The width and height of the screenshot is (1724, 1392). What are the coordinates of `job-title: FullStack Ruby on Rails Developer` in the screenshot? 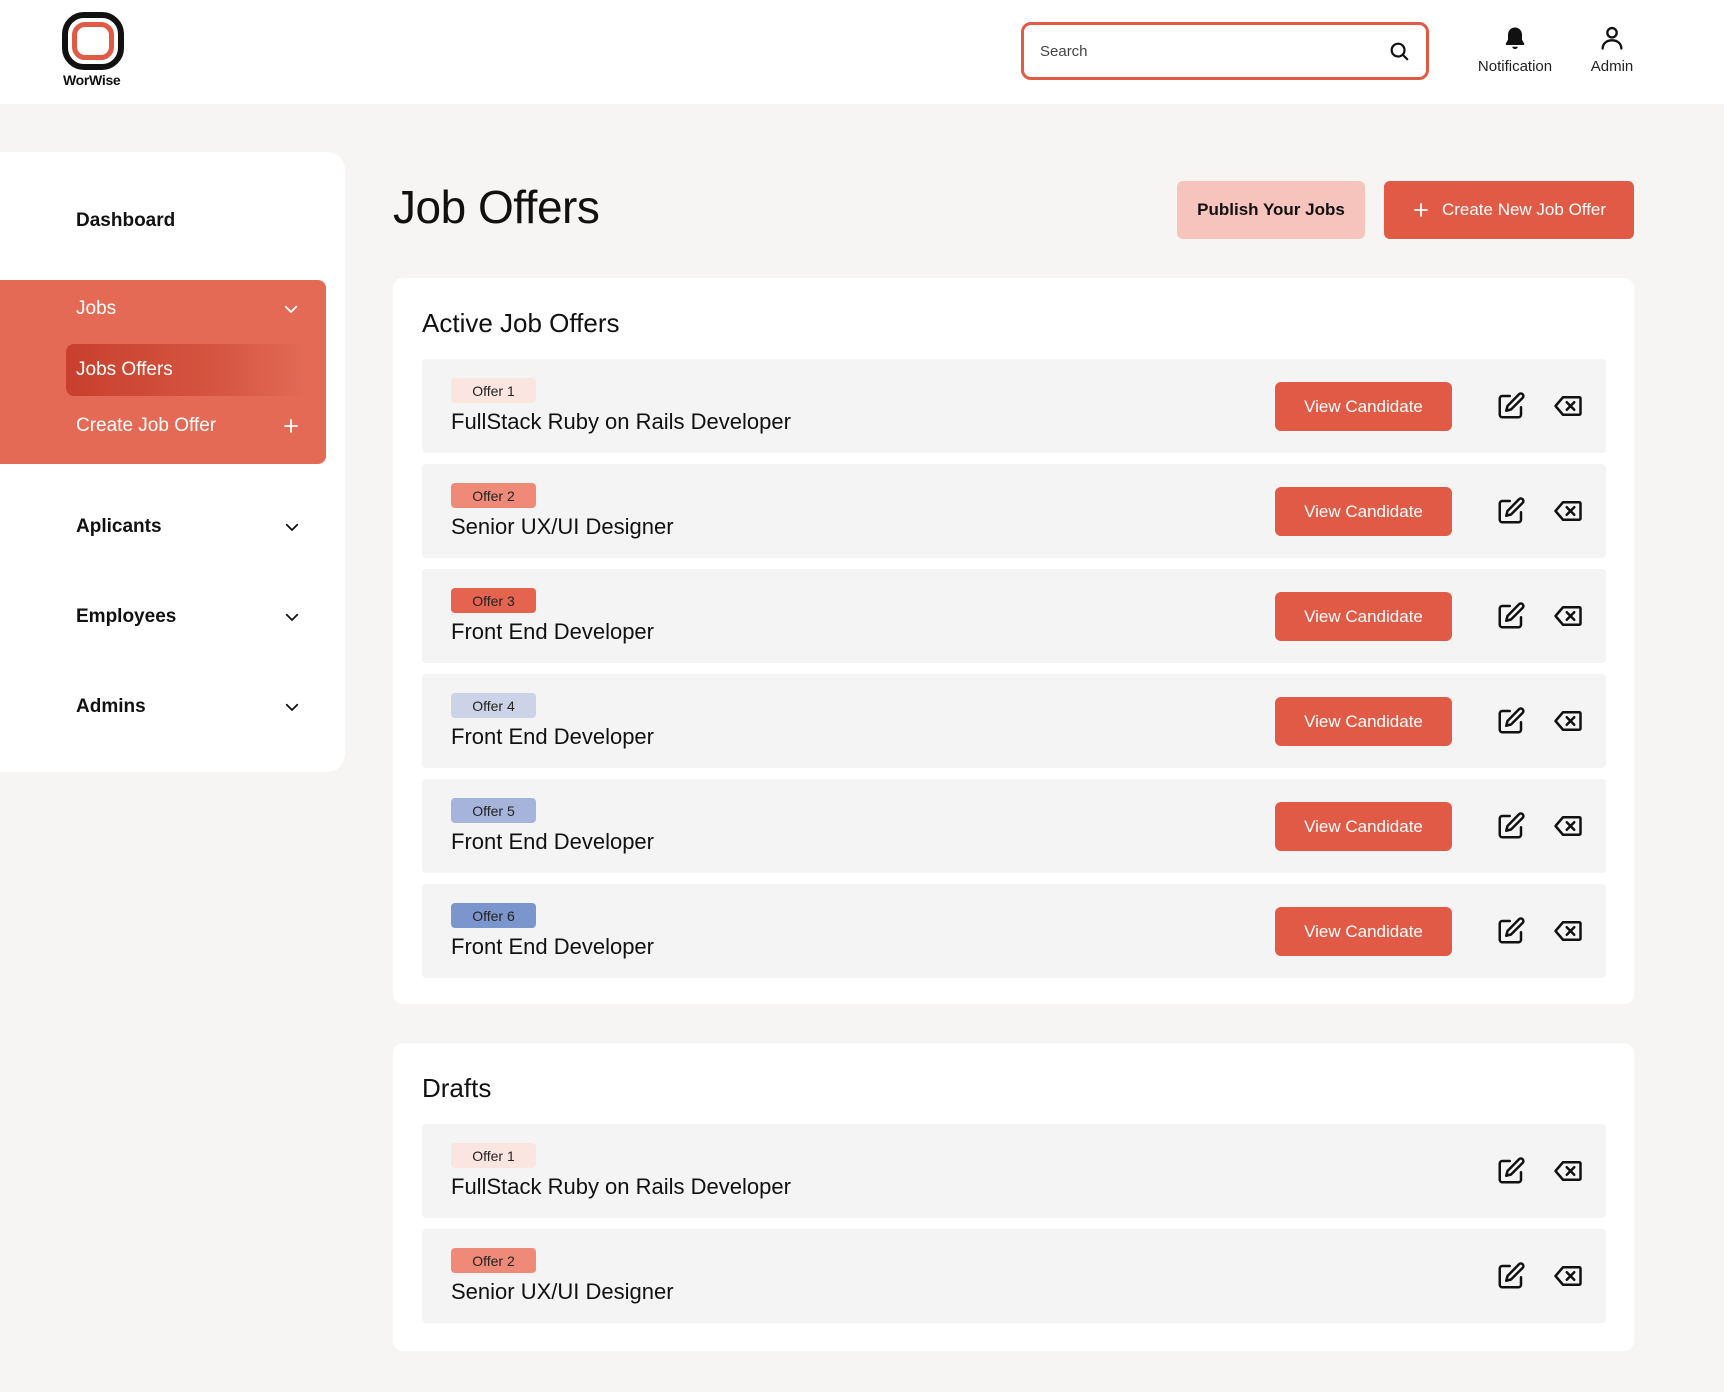 It's located at (621, 1186).